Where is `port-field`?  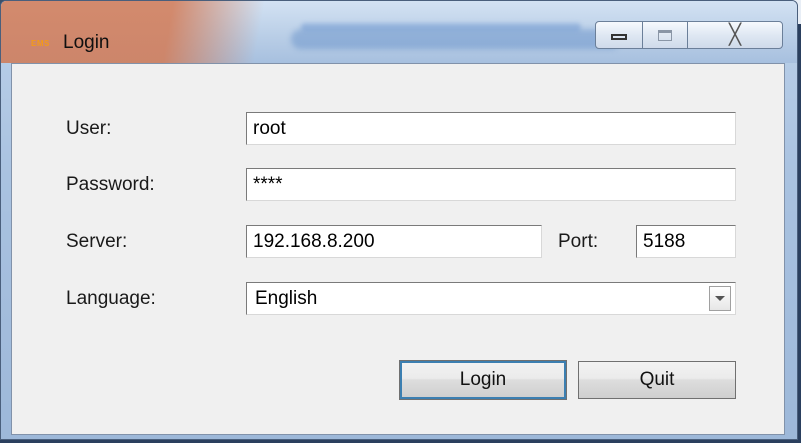
port-field is located at coordinates (686, 241).